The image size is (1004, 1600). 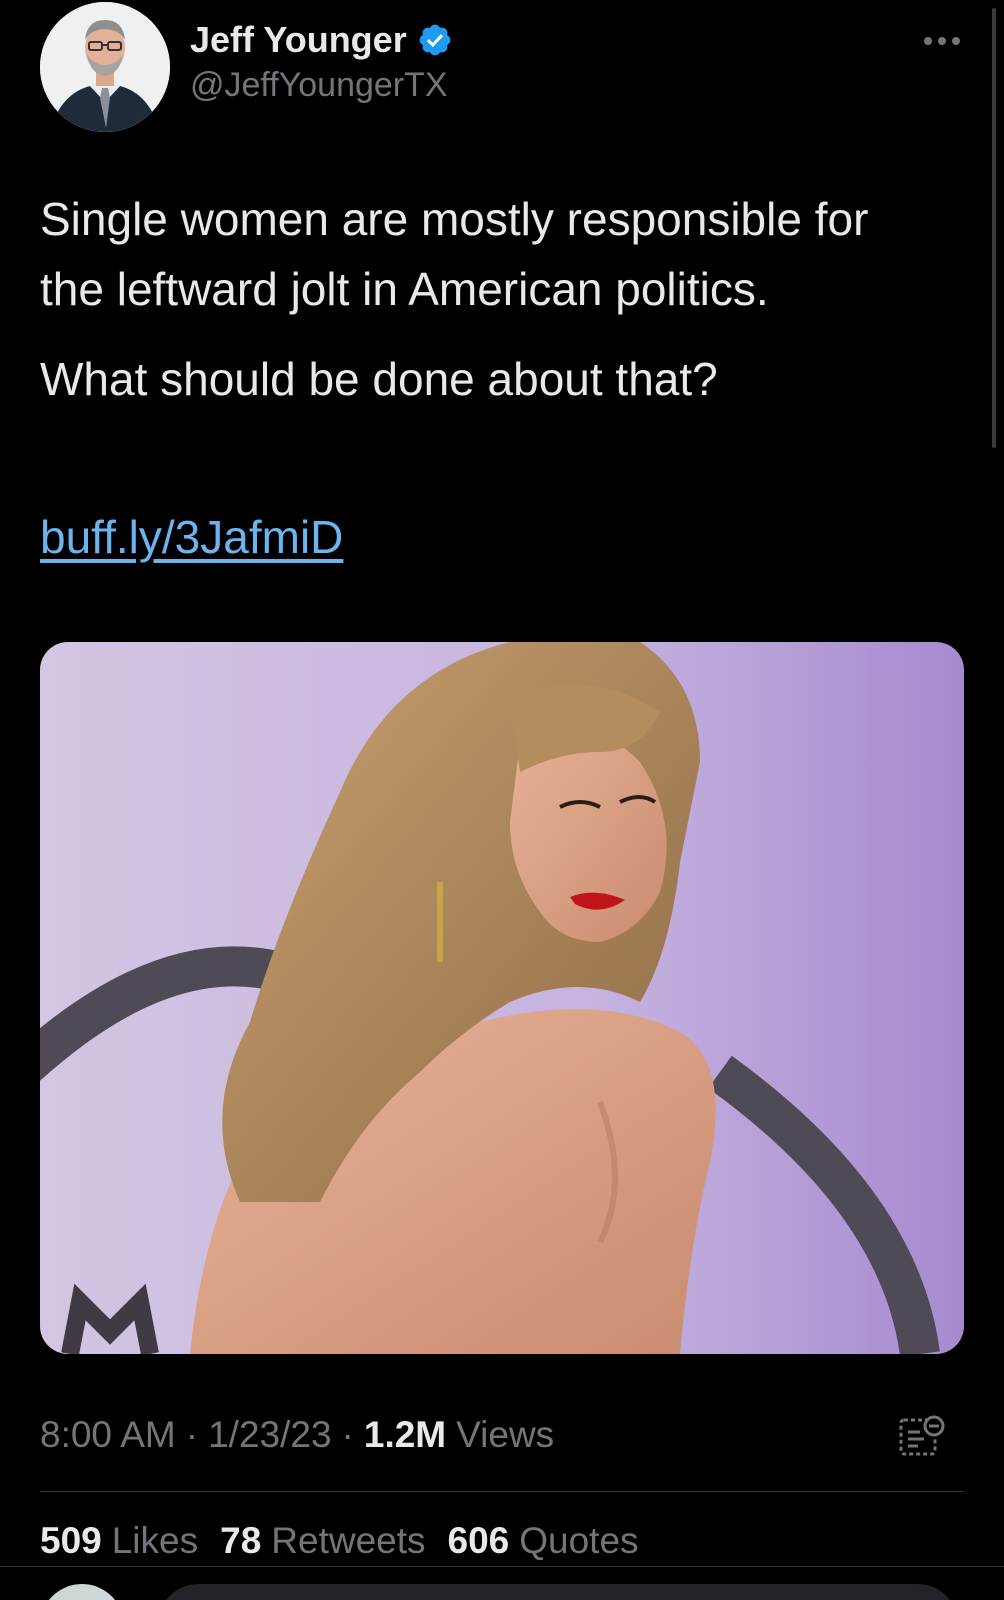 I want to click on quotes-stat: 606 Quotes, so click(x=543, y=1541).